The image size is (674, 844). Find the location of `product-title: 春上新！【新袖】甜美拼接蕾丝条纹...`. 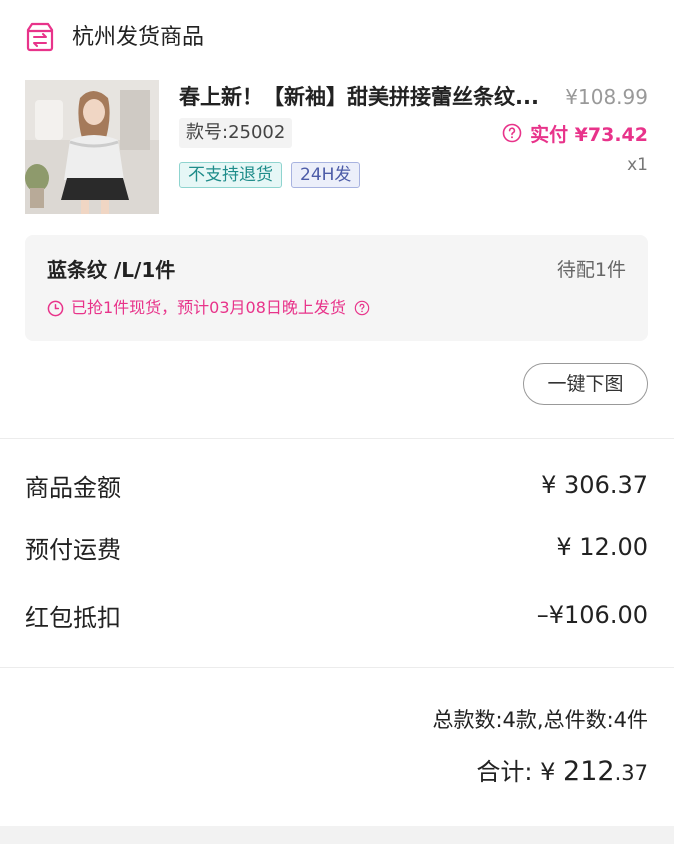

product-title: 春上新！【新袖】甜美拼接蕾丝条纹... is located at coordinates (369, 97).